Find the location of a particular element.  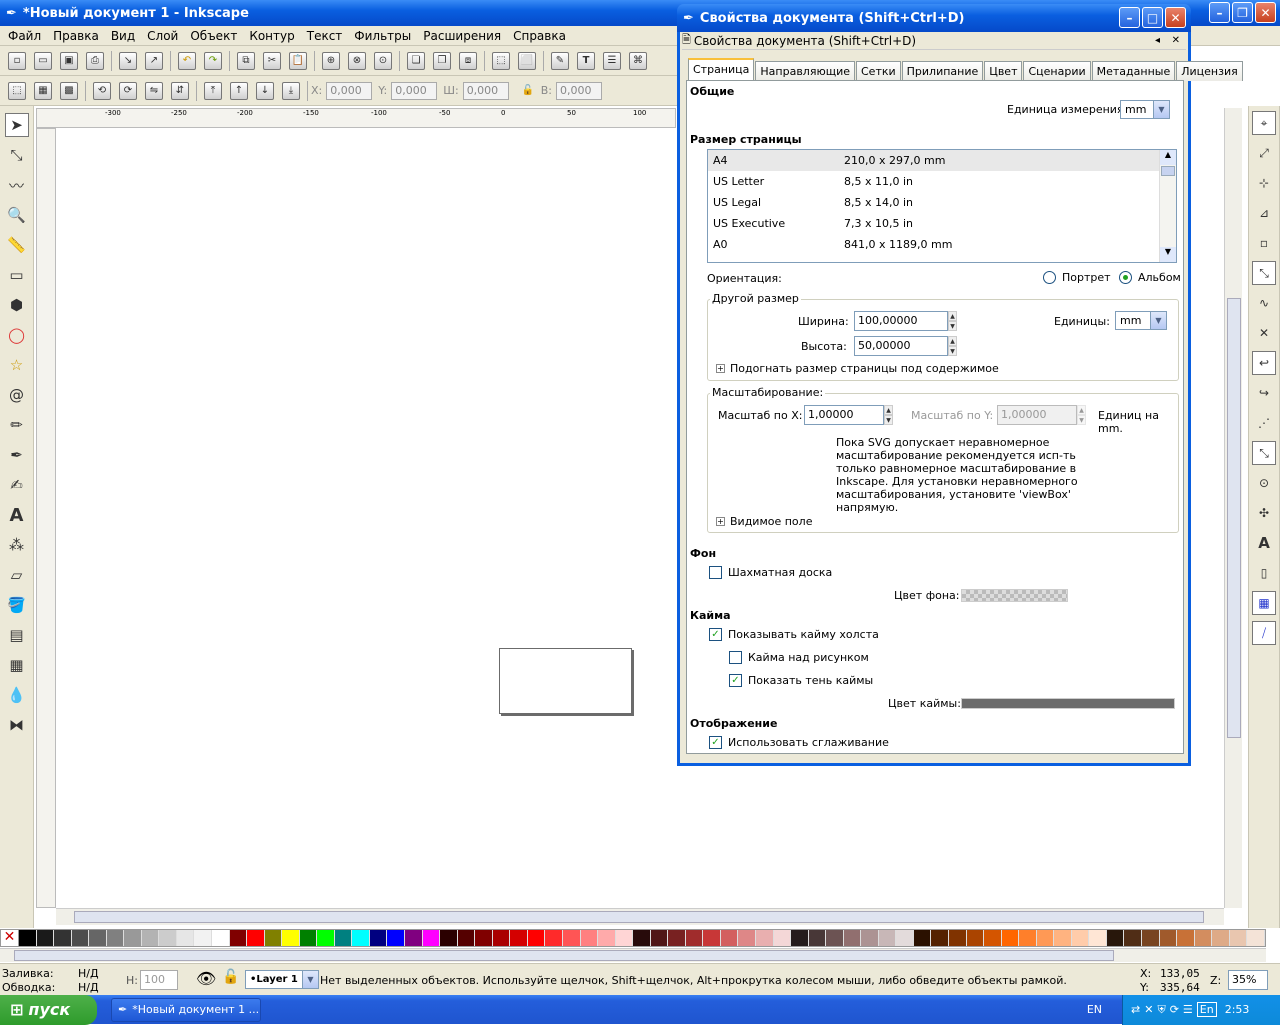

paste-icon: 📋 is located at coordinates (298, 60).